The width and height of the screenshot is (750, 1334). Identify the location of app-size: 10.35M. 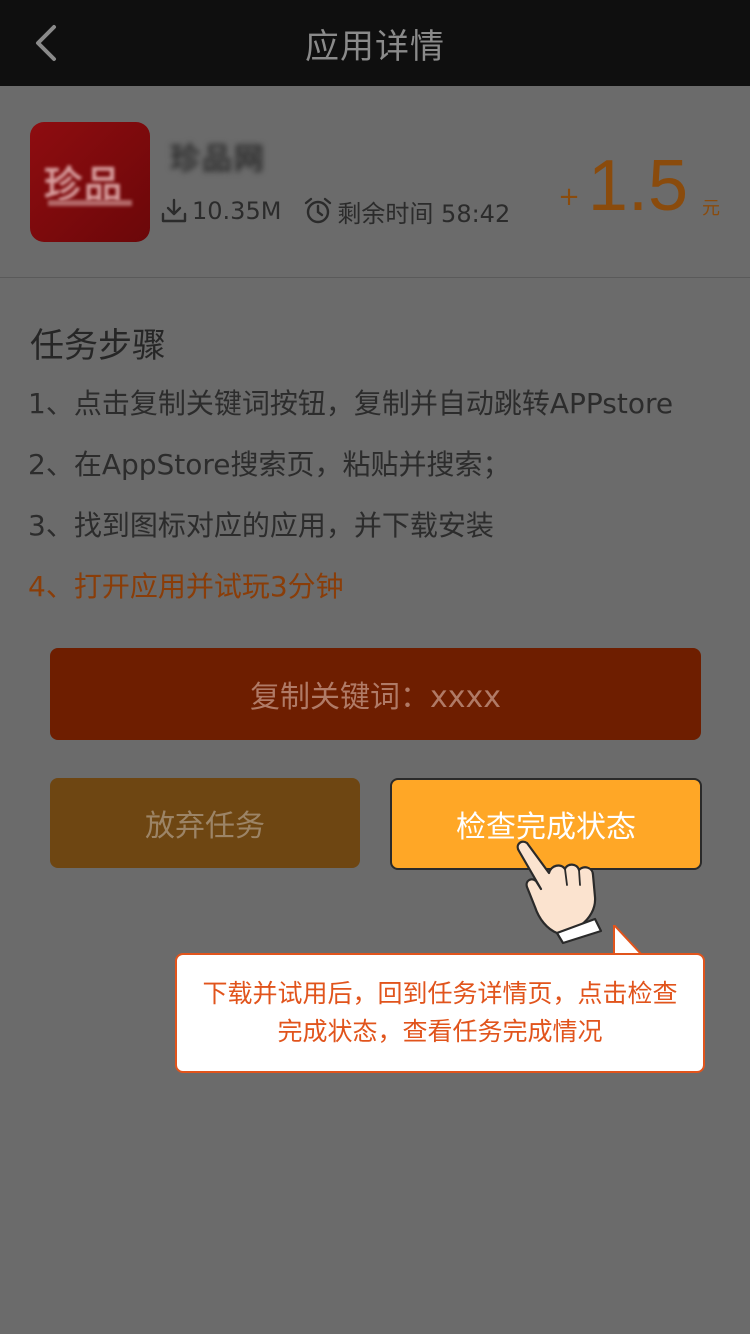
(220, 211).